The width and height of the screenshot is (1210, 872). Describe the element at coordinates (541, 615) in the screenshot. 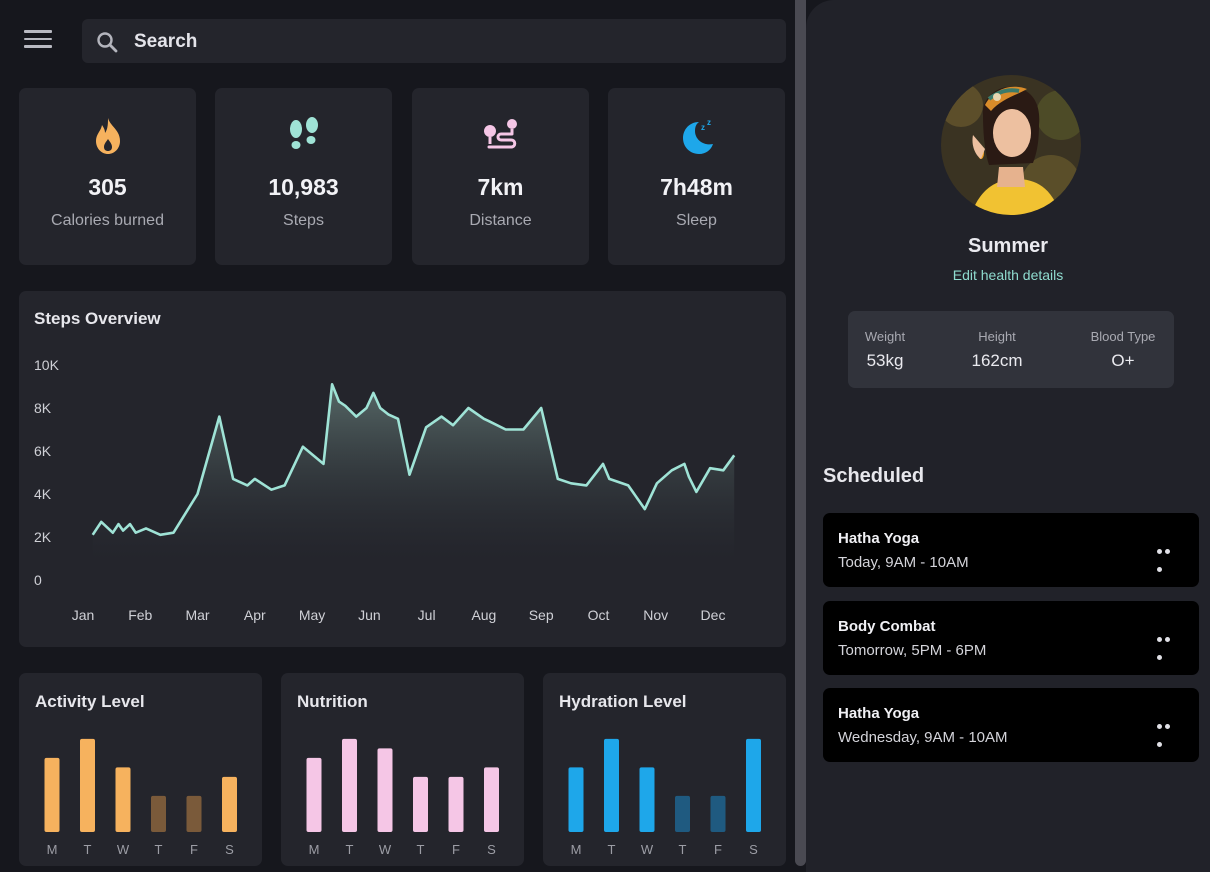

I see `x-tick-label: Sep` at that location.